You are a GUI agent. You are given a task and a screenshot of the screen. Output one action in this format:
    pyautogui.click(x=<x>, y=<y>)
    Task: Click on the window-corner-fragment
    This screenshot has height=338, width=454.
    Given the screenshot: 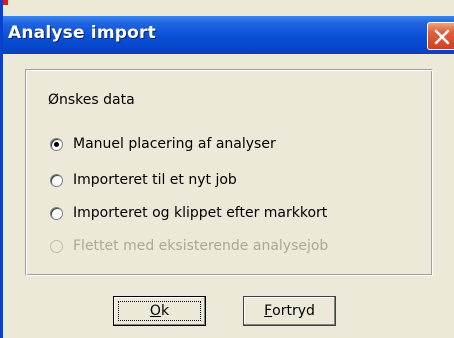 What is the action you would take?
    pyautogui.click(x=5, y=2)
    